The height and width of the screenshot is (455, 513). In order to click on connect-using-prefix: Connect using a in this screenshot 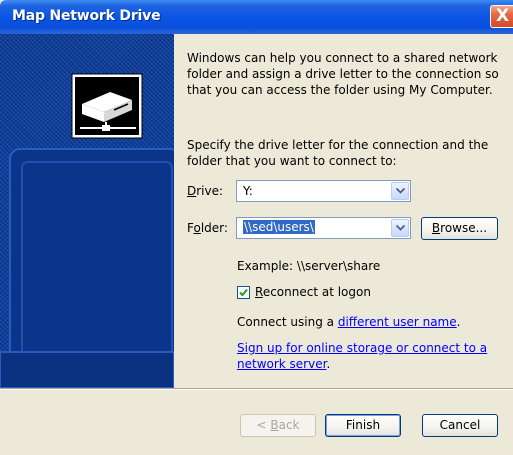, I will do `click(287, 322)`.